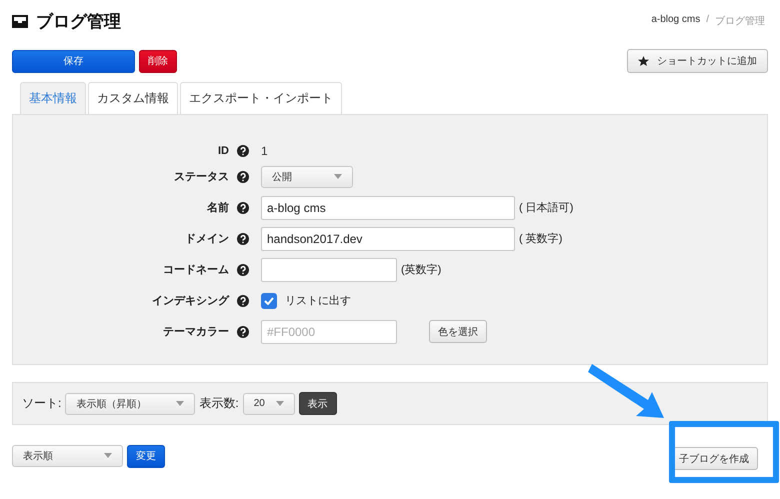 Image resolution: width=780 pixels, height=499 pixels. What do you see at coordinates (697, 61) in the screenshot?
I see `shortcut-button: ショートカットに追加` at bounding box center [697, 61].